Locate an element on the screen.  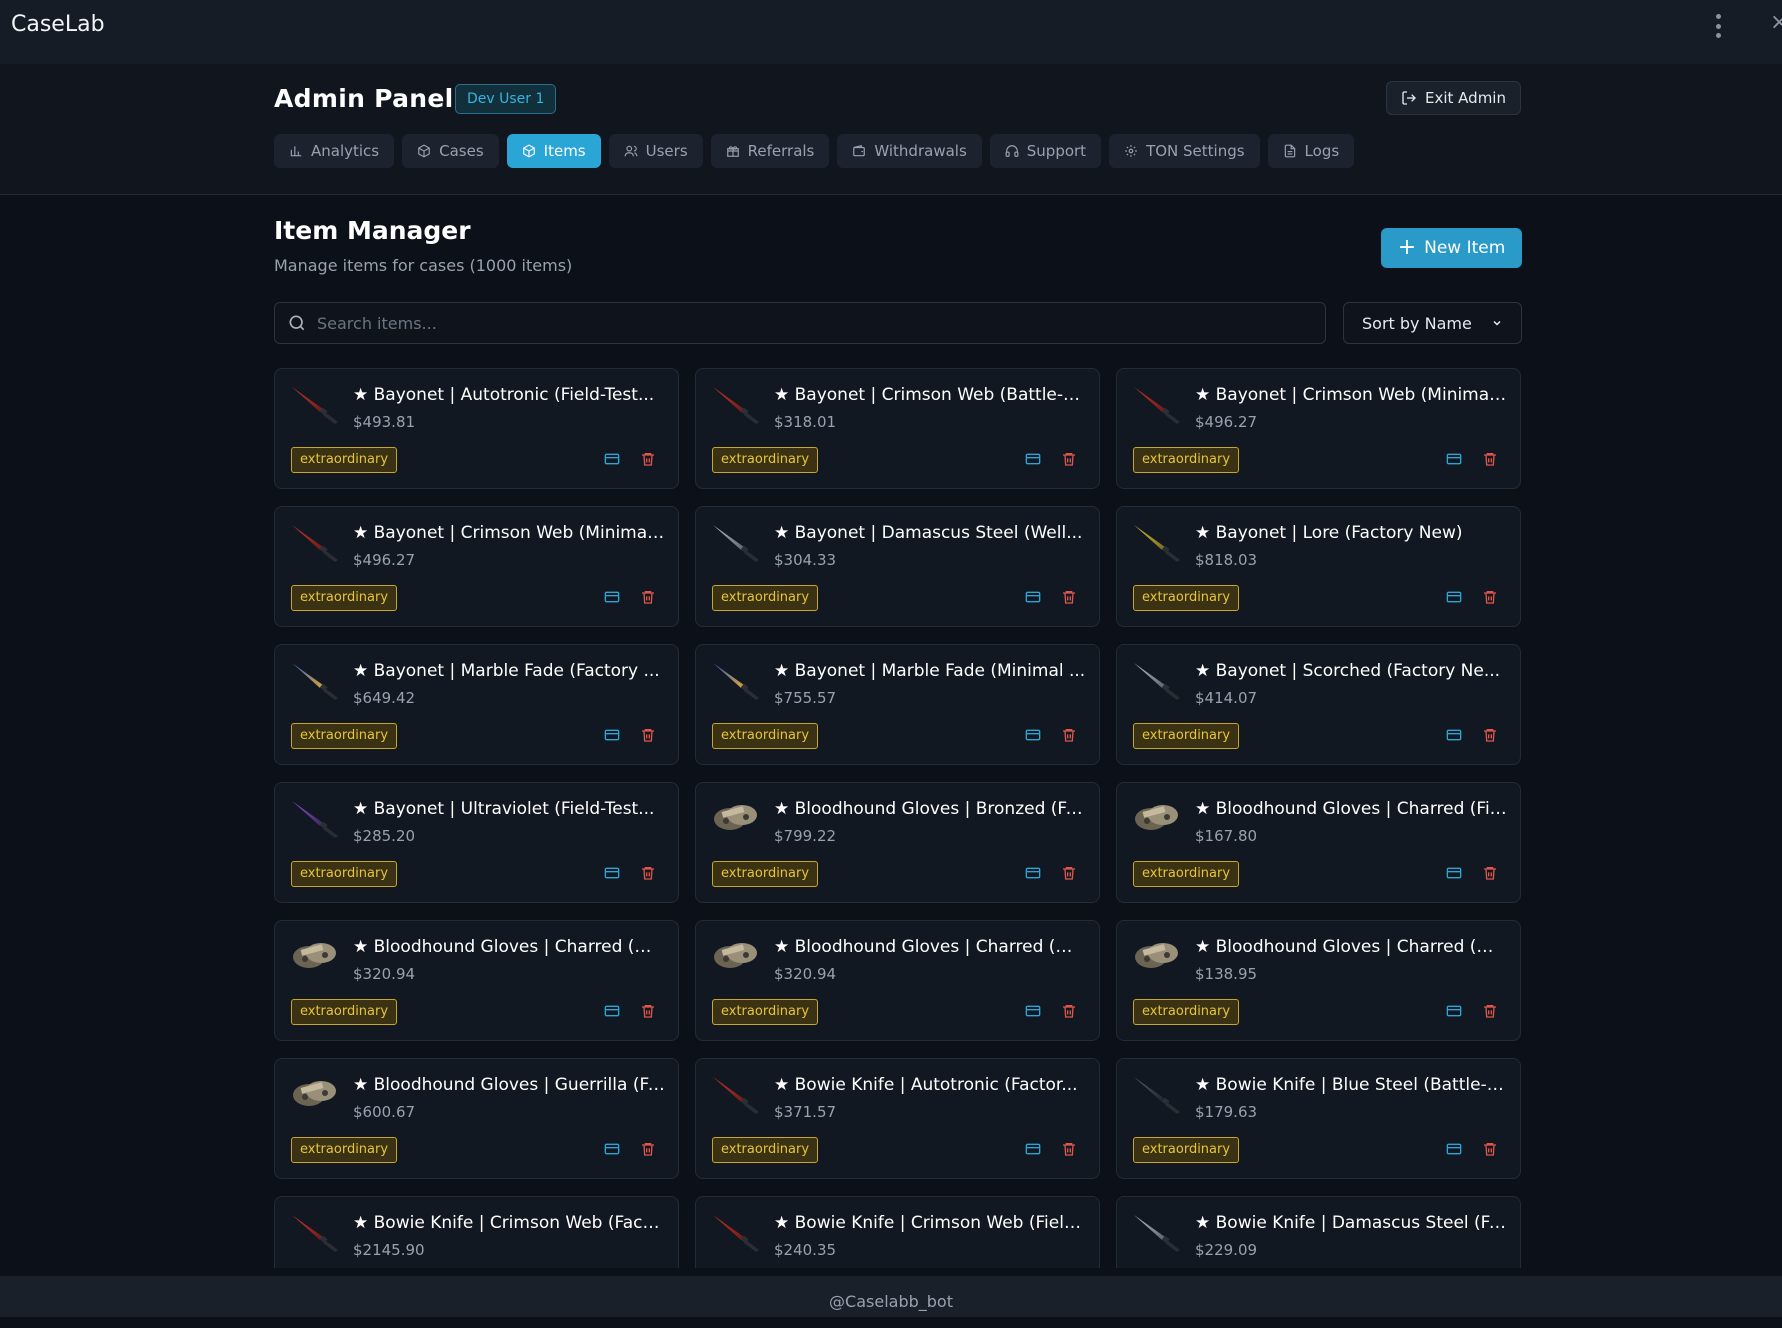
bar-chart-icon is located at coordinates (296, 151).